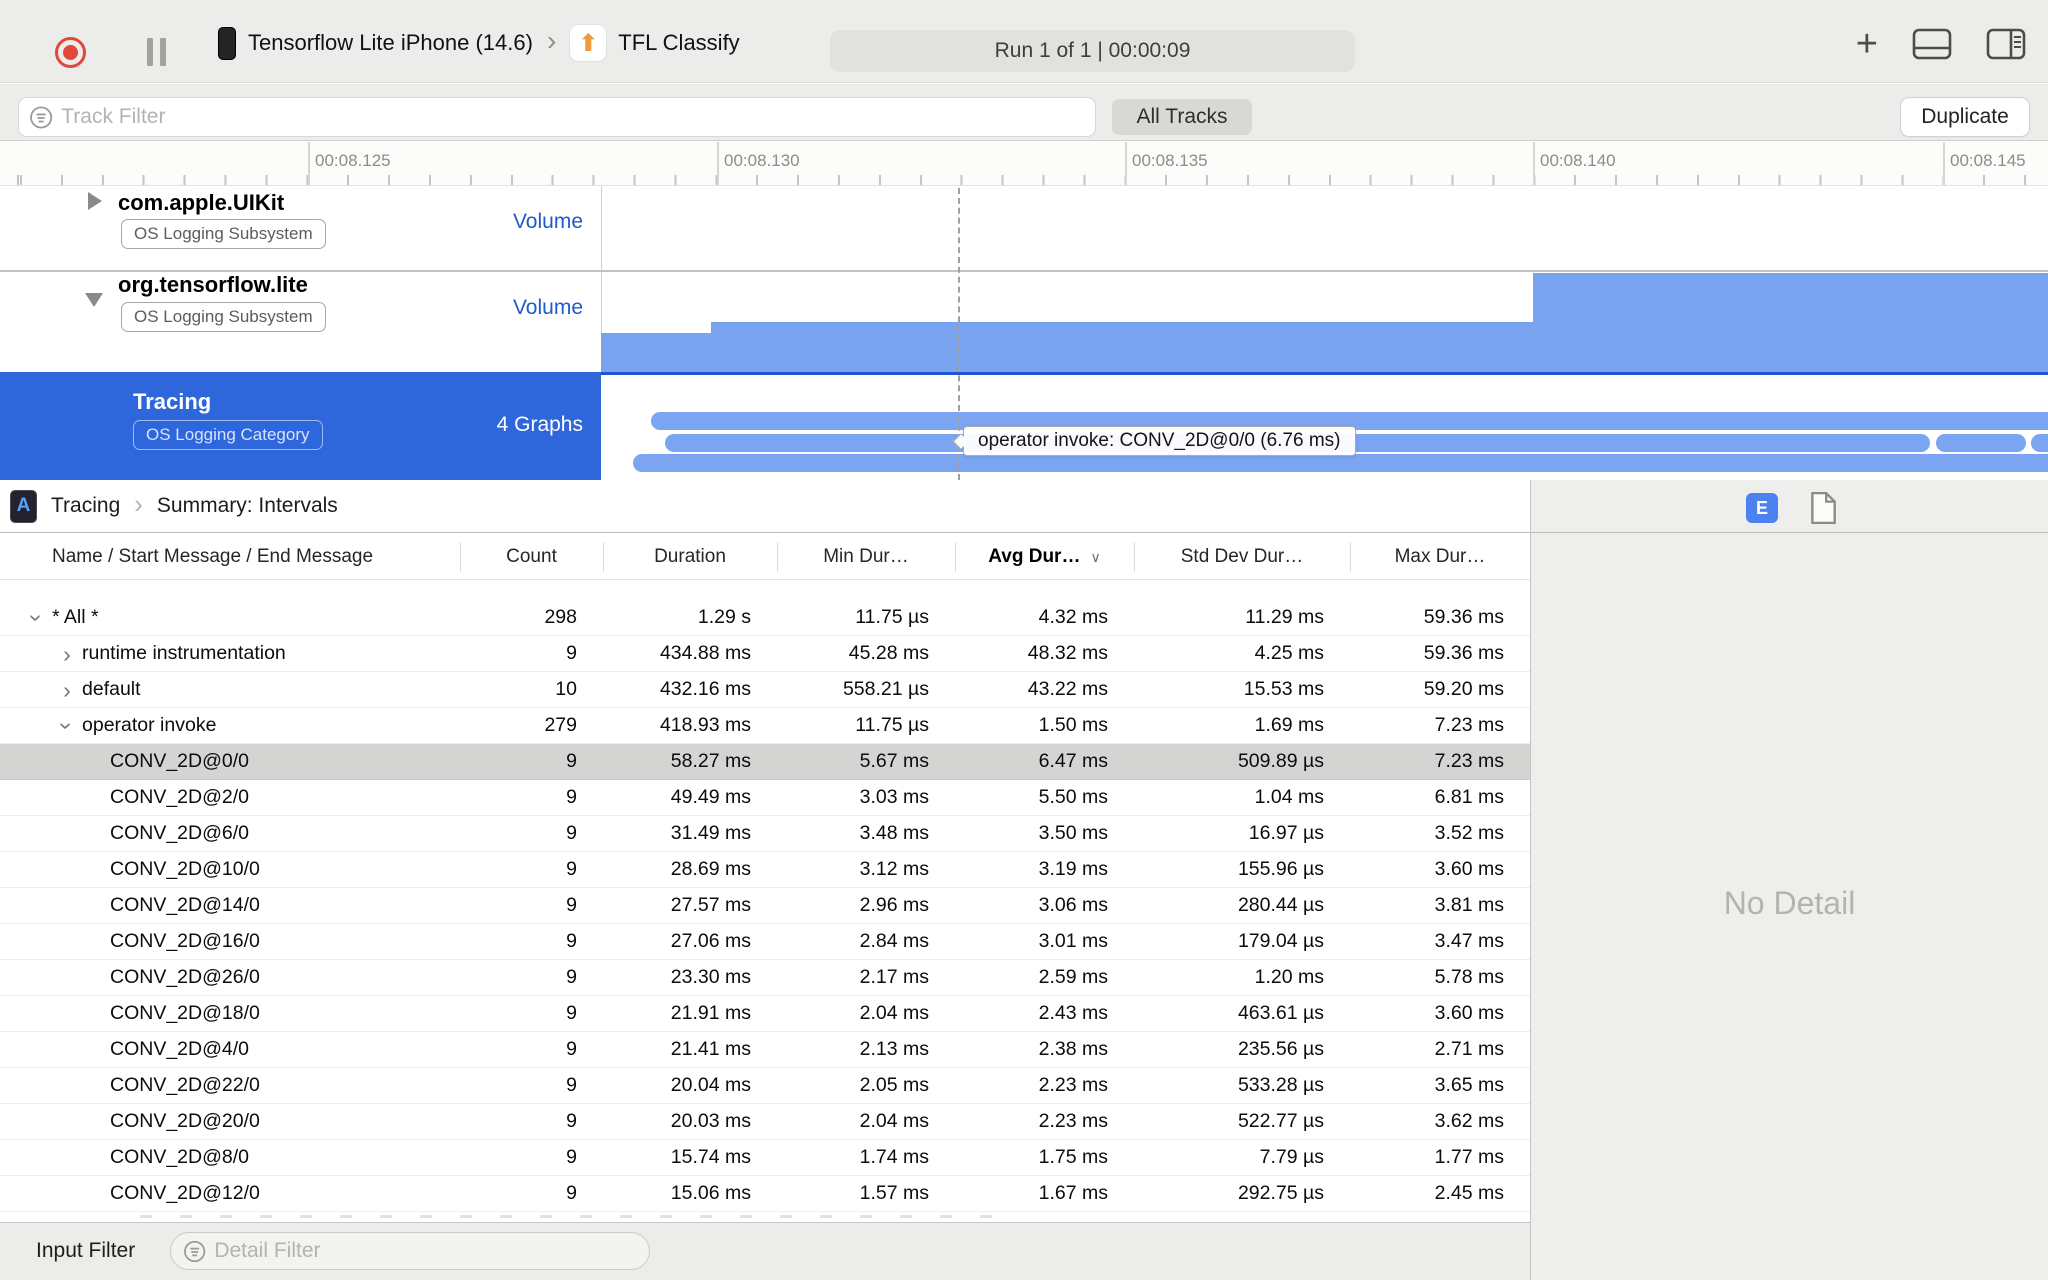 The width and height of the screenshot is (2048, 1280). Describe the element at coordinates (540, 425) in the screenshot. I see `track-graph-selector: 4 Graphs` at that location.